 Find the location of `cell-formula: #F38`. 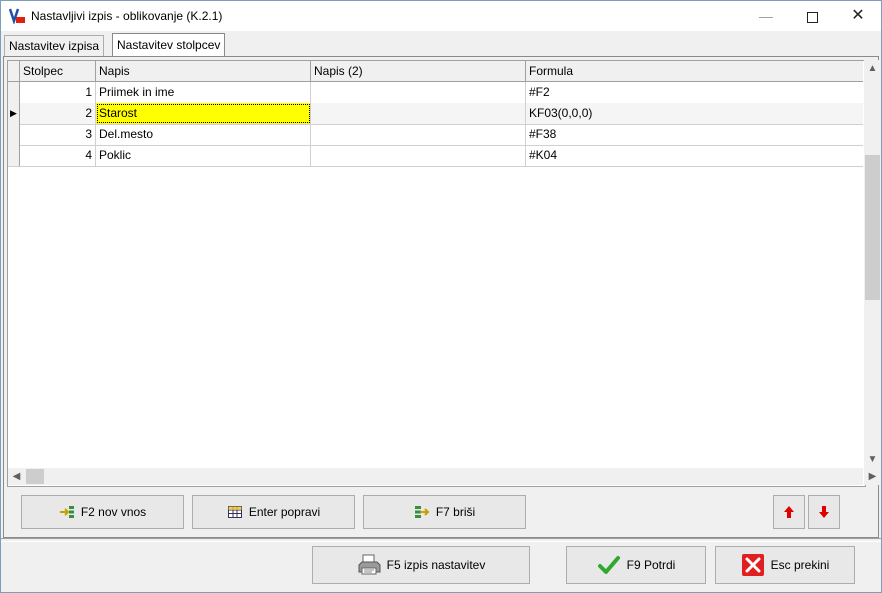

cell-formula: #F38 is located at coordinates (694, 134).